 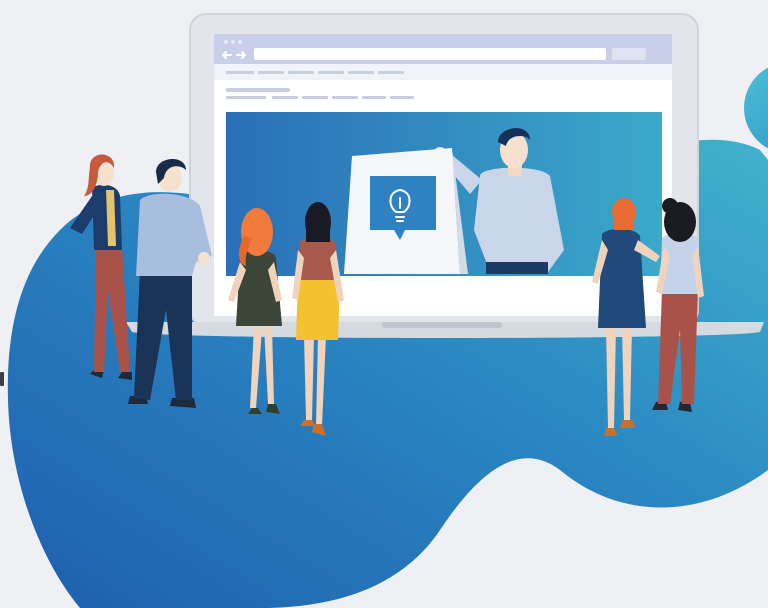 I want to click on browser-chrome, so click(x=443, y=57).